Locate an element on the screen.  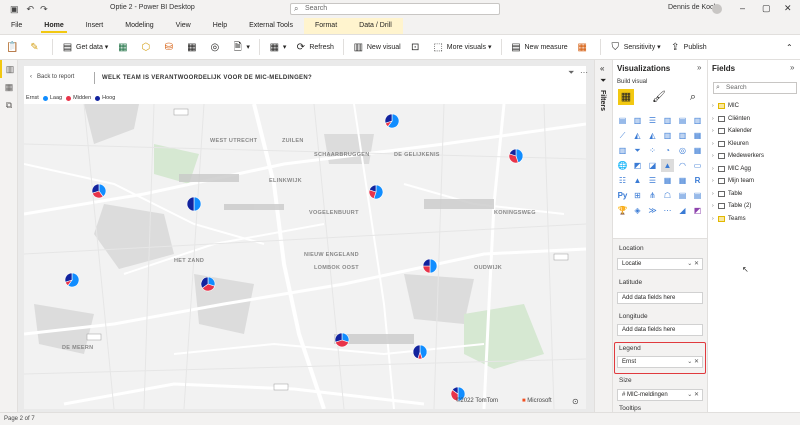
model-view-icon: ⧉ is located at coordinates (9, 105).